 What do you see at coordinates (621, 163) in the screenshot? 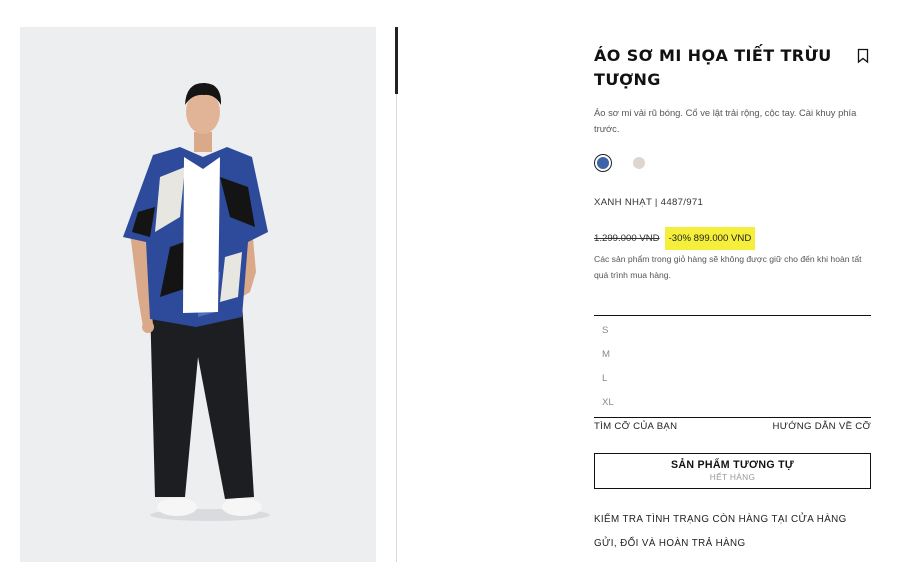
I see `color-swatches` at bounding box center [621, 163].